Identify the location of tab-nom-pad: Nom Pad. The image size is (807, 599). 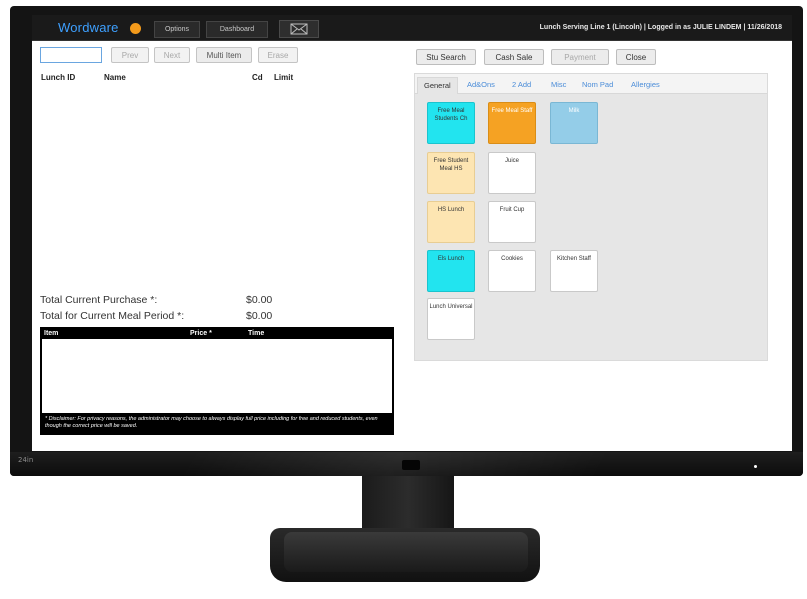
(597, 84).